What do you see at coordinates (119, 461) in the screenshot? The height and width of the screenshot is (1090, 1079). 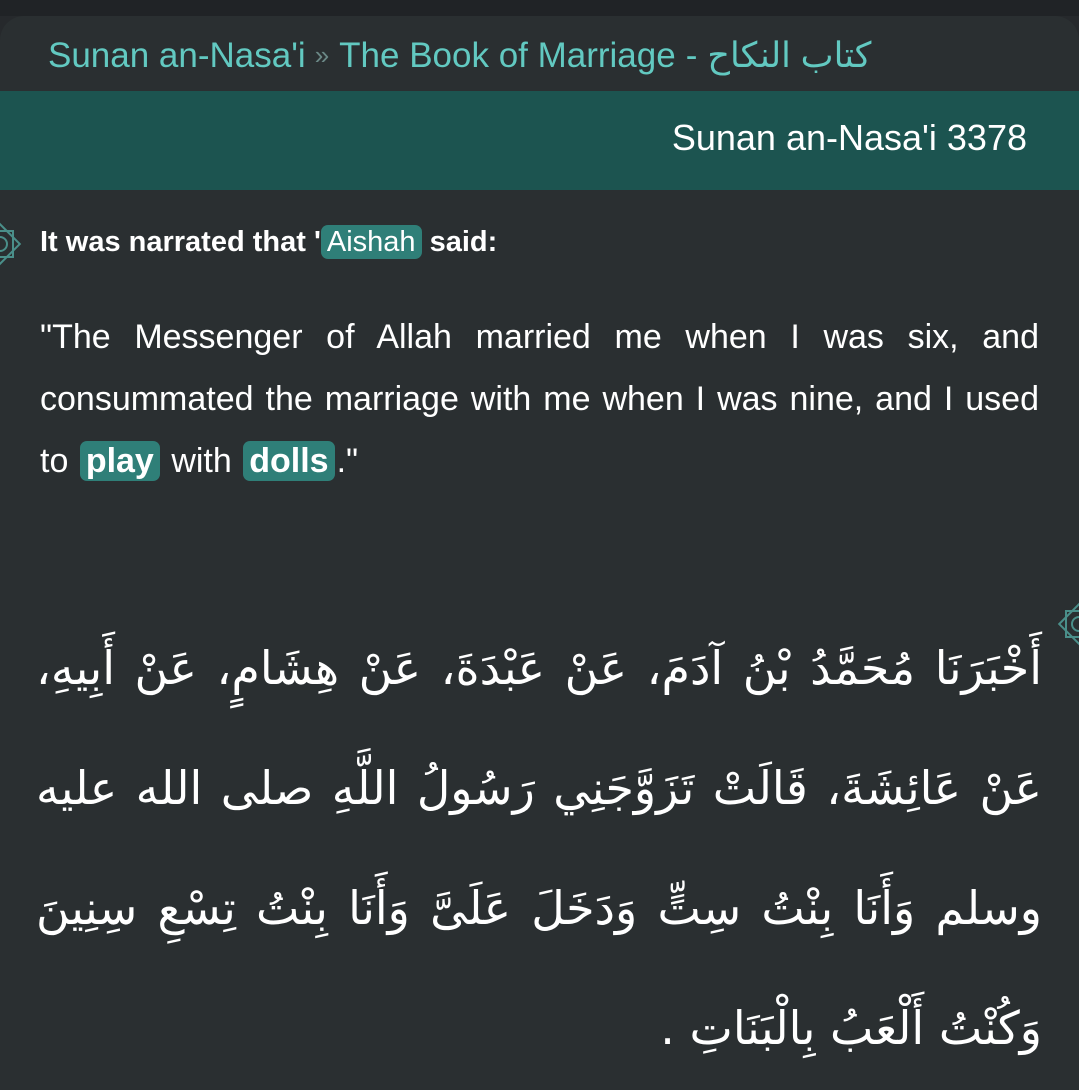 I see `keyword-tag-play: play` at bounding box center [119, 461].